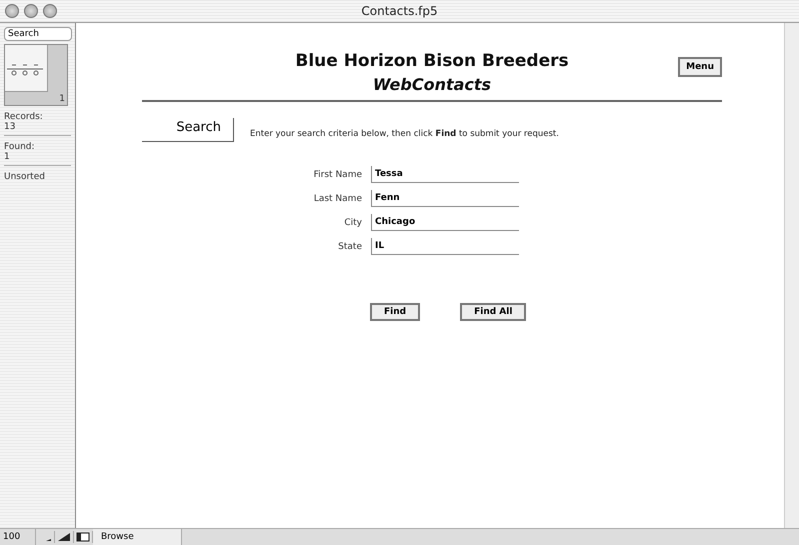 This screenshot has height=545, width=799. Describe the element at coordinates (83, 537) in the screenshot. I see `layout-icon` at that location.